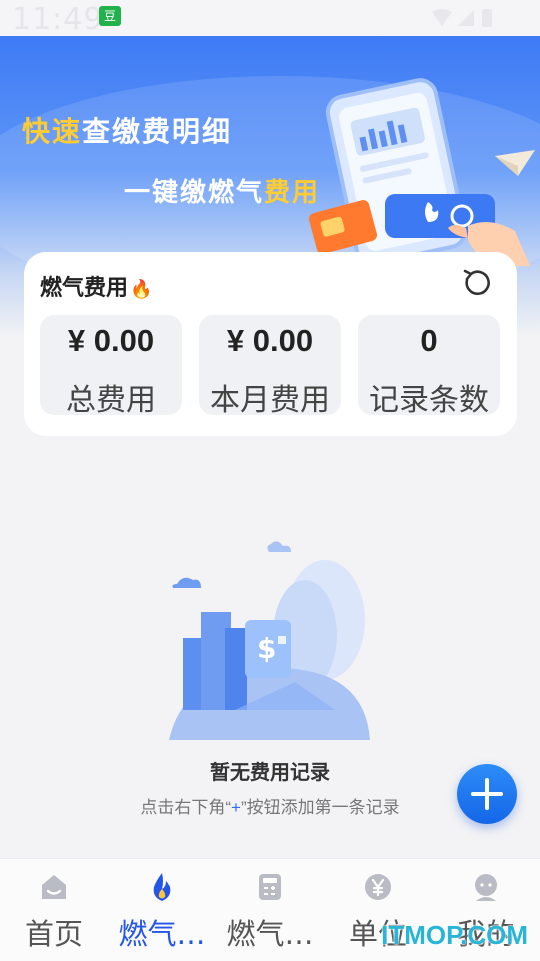 The width and height of the screenshot is (540, 961). What do you see at coordinates (53, 934) in the screenshot?
I see `nav-label: 首页` at bounding box center [53, 934].